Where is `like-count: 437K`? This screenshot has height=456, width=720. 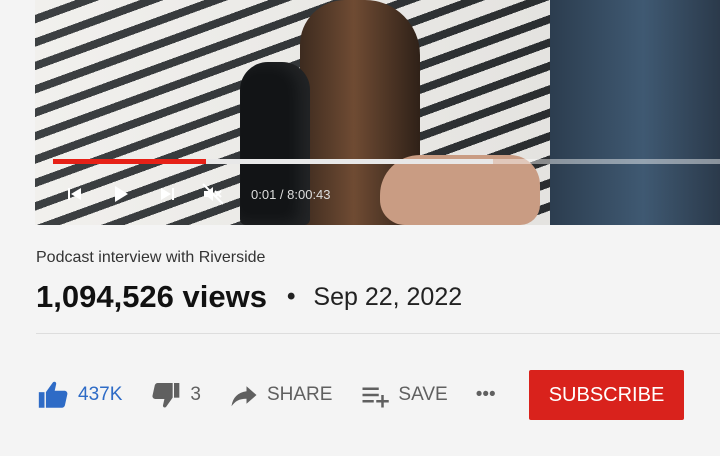
like-count: 437K is located at coordinates (100, 394).